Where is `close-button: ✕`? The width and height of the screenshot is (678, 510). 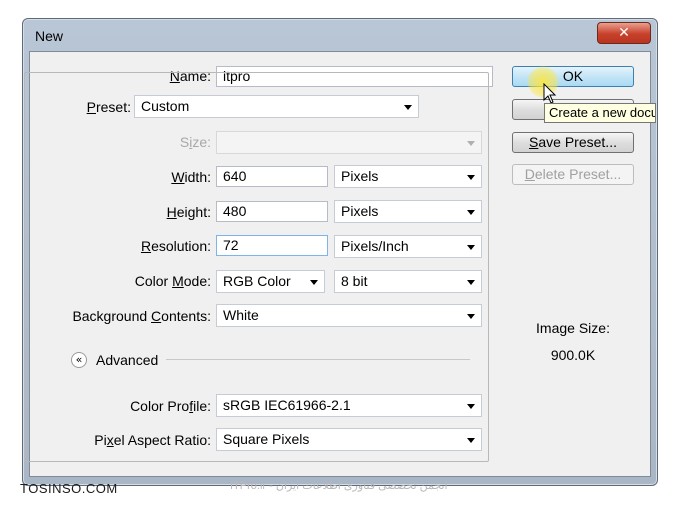 close-button: ✕ is located at coordinates (624, 33).